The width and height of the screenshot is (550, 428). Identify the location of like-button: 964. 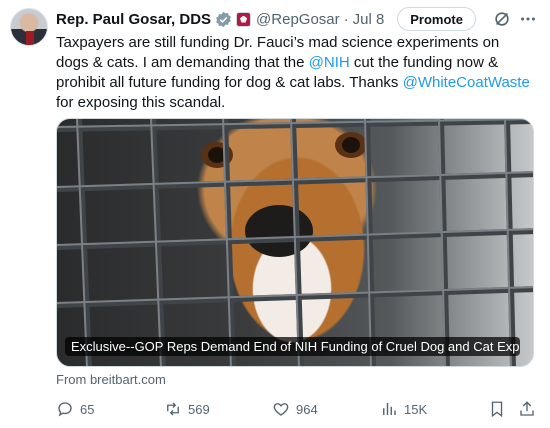
(295, 409).